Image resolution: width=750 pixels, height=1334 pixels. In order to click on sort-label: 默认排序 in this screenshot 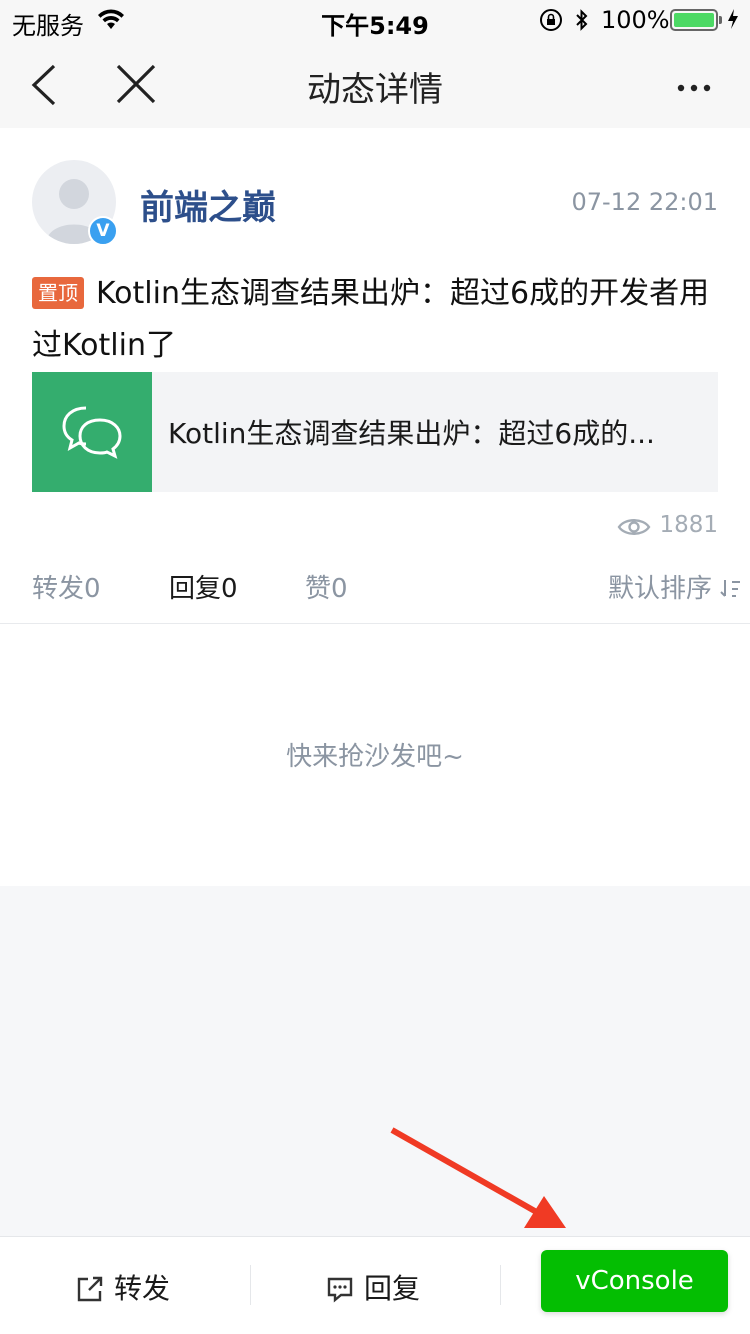, I will do `click(659, 589)`.